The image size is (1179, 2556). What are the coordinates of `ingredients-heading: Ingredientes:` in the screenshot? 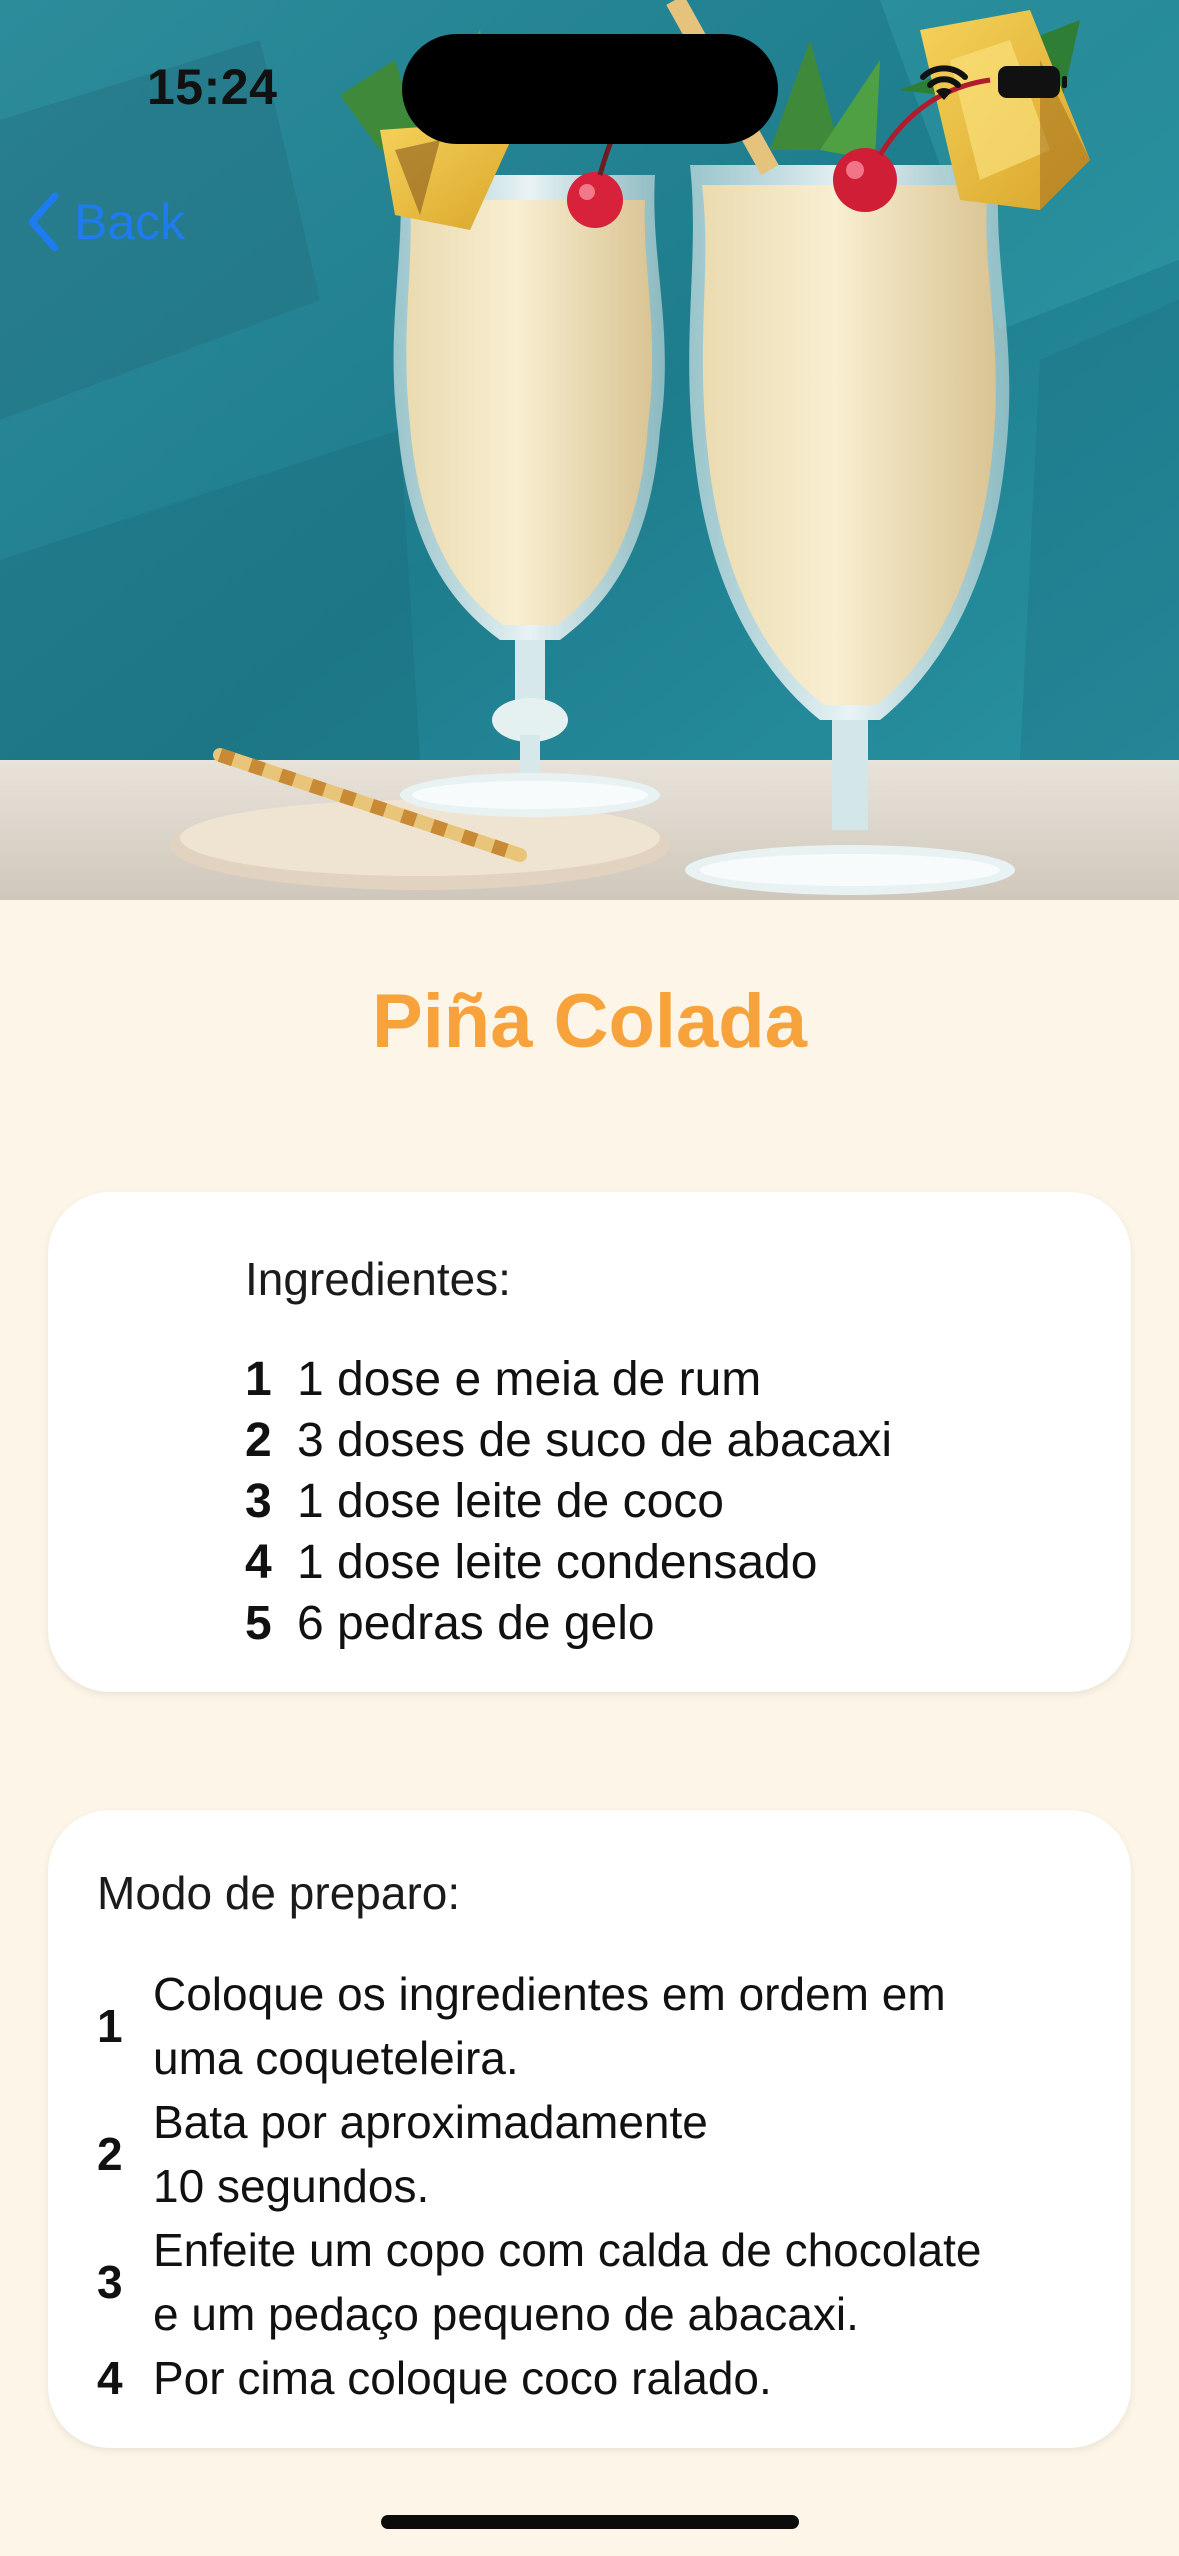 It's located at (378, 1279).